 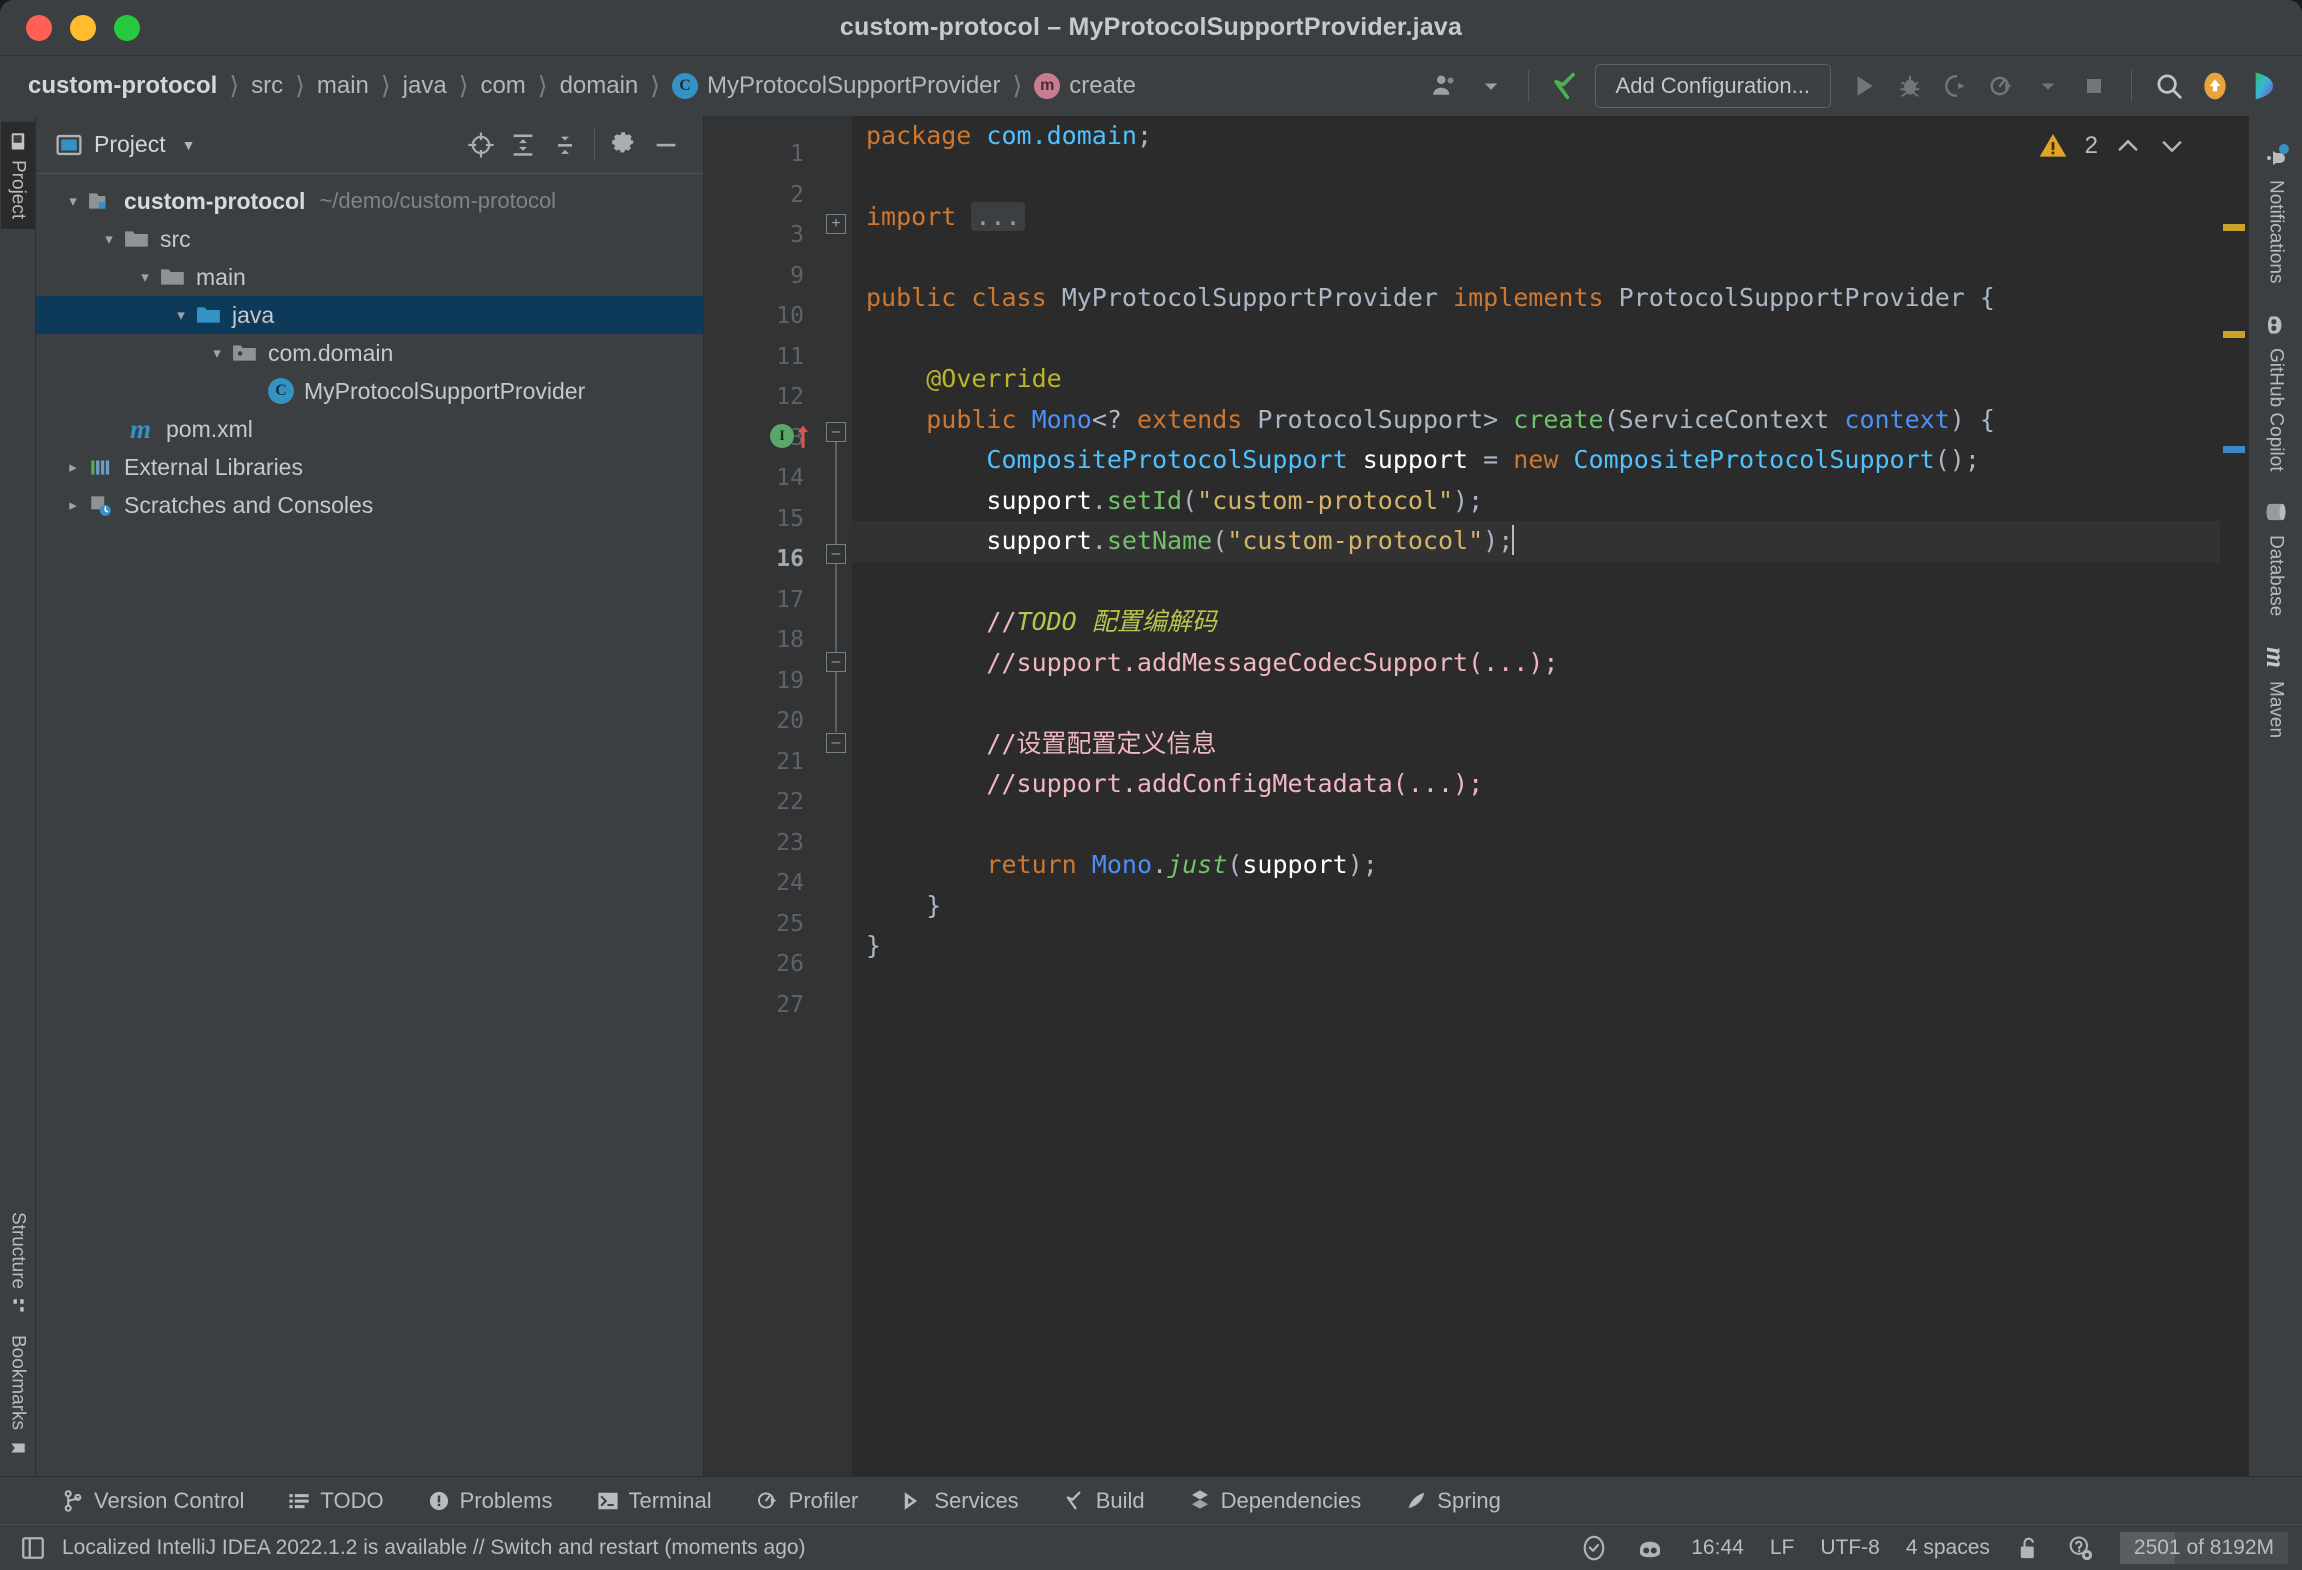 What do you see at coordinates (1445, 86) in the screenshot?
I see `user-icon` at bounding box center [1445, 86].